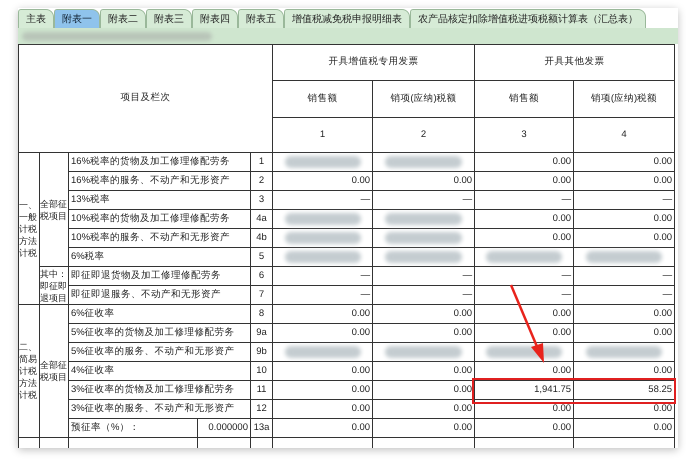 The width and height of the screenshot is (686, 463). Describe the element at coordinates (146, 294) in the screenshot. I see `item-label: 即征即退服务、不动产和无形资产` at that location.